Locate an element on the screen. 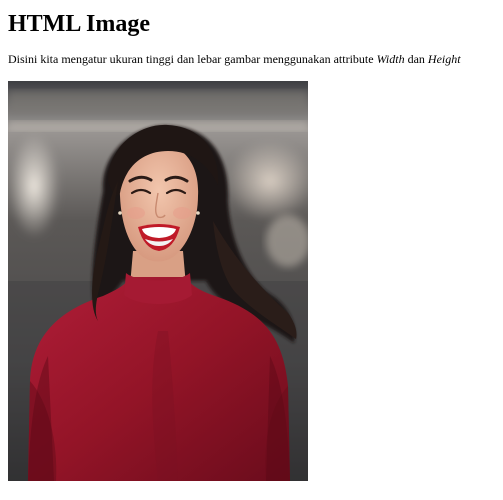  width-attribute-word: Width is located at coordinates (390, 59).